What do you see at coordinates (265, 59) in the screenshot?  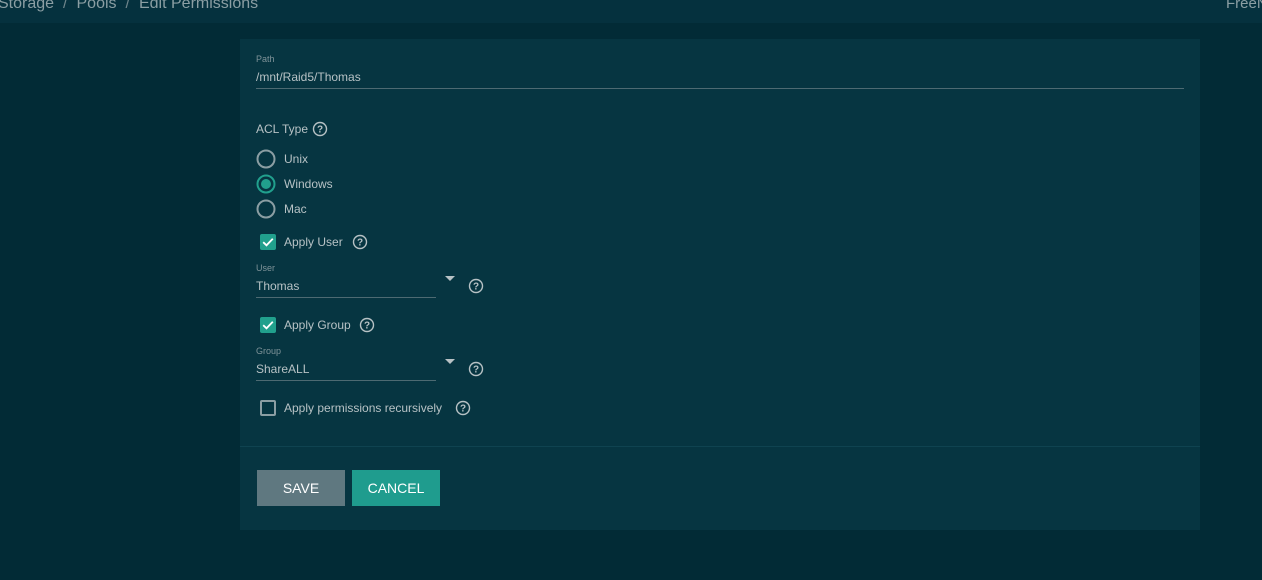 I see `path-label: Path` at bounding box center [265, 59].